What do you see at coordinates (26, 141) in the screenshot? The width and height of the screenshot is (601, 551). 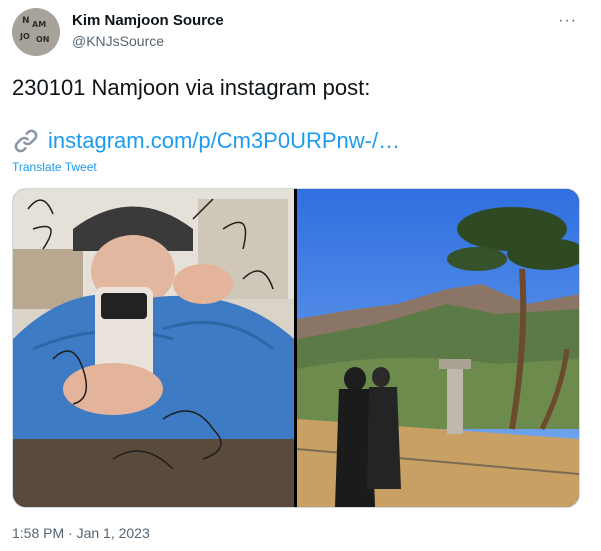 I see `link-icon` at bounding box center [26, 141].